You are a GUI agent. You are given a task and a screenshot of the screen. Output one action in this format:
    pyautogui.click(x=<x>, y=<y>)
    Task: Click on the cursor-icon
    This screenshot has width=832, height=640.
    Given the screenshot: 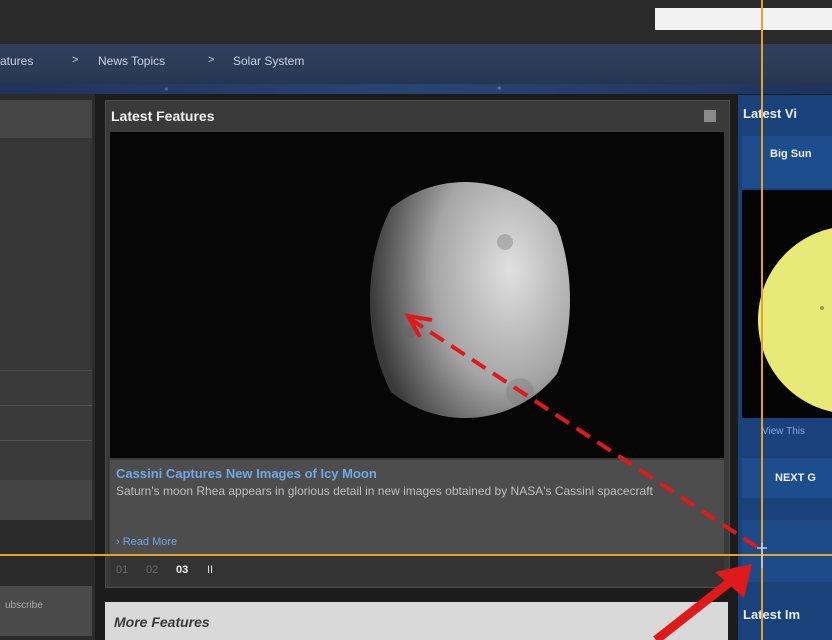 What is the action you would take?
    pyautogui.click(x=762, y=555)
    